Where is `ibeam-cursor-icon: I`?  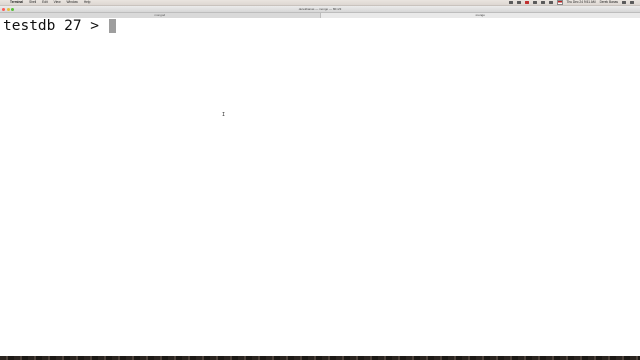
ibeam-cursor-icon: I is located at coordinates (224, 115).